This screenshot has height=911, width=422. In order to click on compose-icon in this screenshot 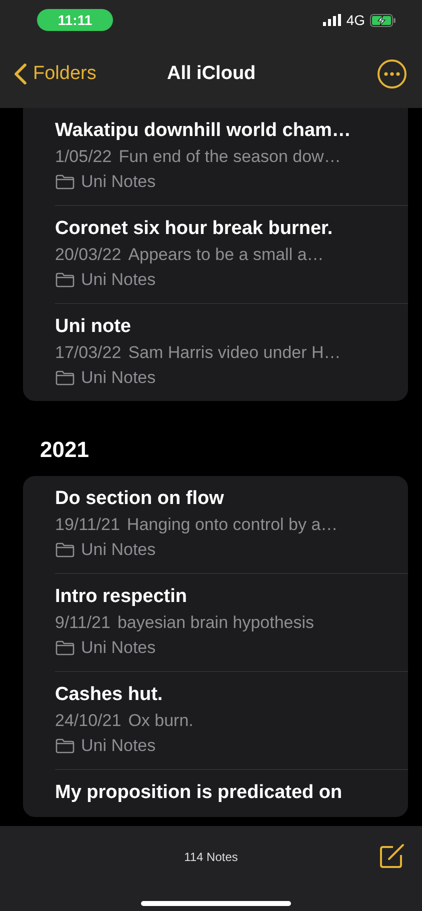, I will do `click(392, 856)`.